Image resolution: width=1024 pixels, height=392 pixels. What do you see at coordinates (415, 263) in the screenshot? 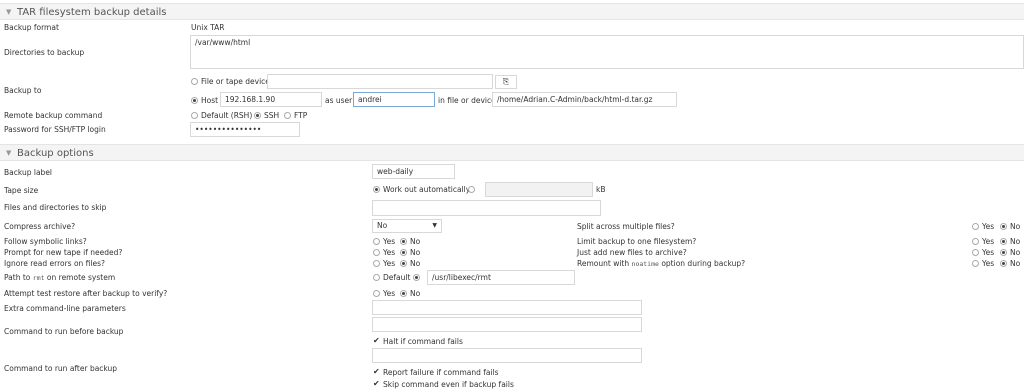
I see `ignore-no-label: No` at bounding box center [415, 263].